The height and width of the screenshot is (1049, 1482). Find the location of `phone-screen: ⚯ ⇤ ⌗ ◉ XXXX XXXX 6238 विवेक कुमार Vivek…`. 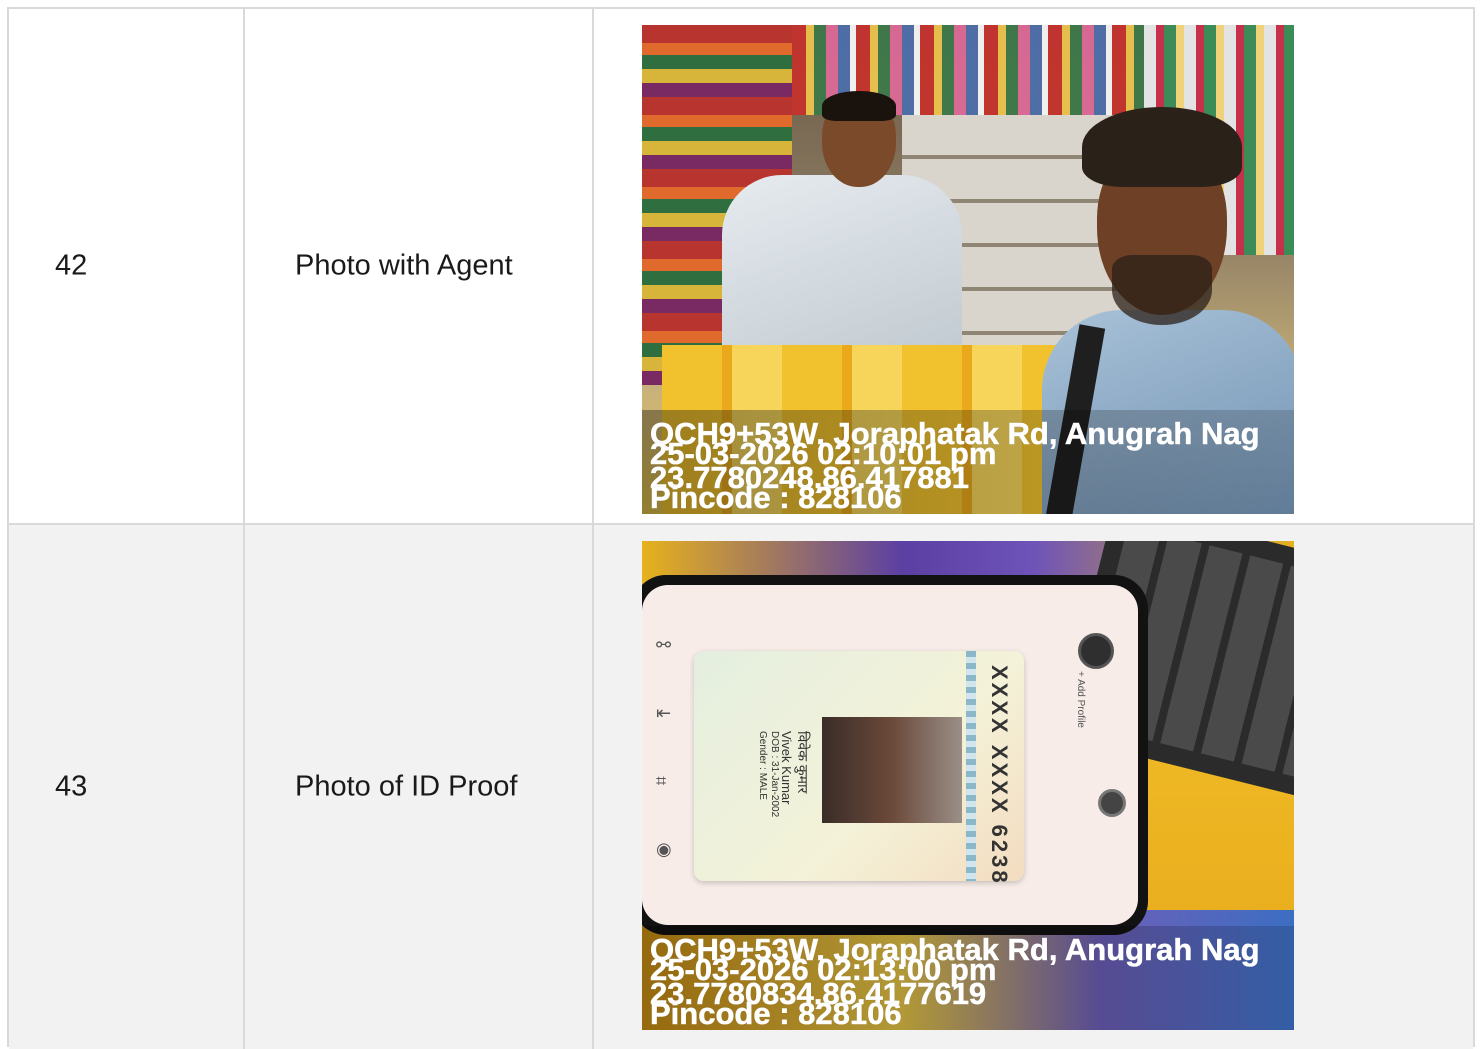

phone-screen: ⚯ ⇤ ⌗ ◉ XXXX XXXX 6238 विवेक कुमार Vivek… is located at coordinates (890, 755).